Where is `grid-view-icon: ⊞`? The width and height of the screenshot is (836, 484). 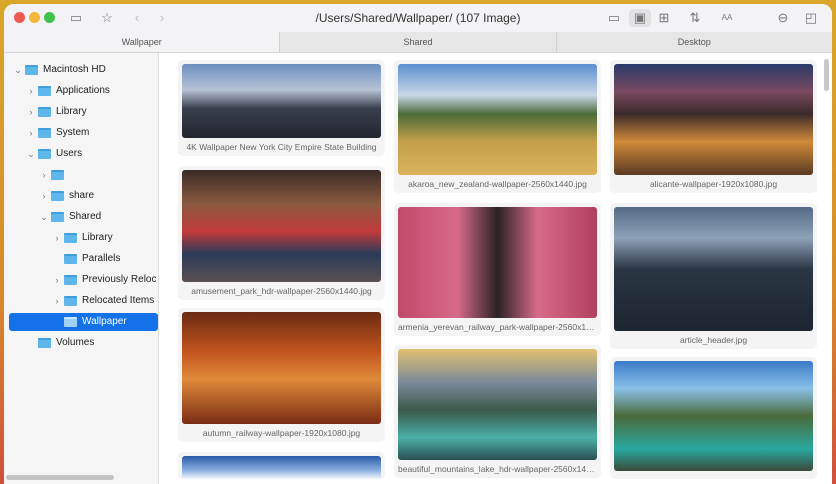 grid-view-icon: ⊞ is located at coordinates (664, 18).